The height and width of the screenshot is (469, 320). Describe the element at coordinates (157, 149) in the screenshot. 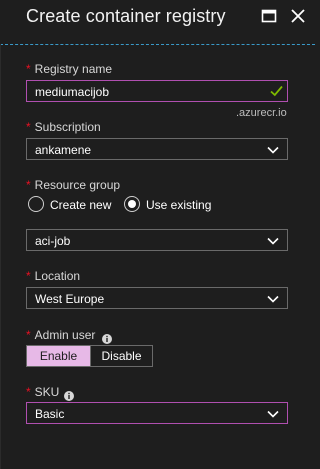

I see `subscription-select: ankamene` at that location.